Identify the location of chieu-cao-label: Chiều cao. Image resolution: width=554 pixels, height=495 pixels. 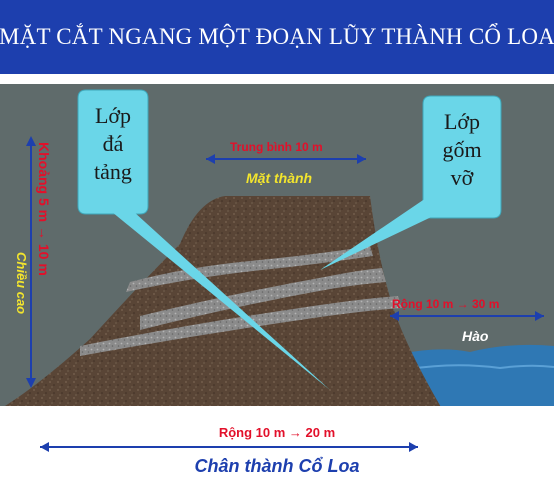
(21, 283).